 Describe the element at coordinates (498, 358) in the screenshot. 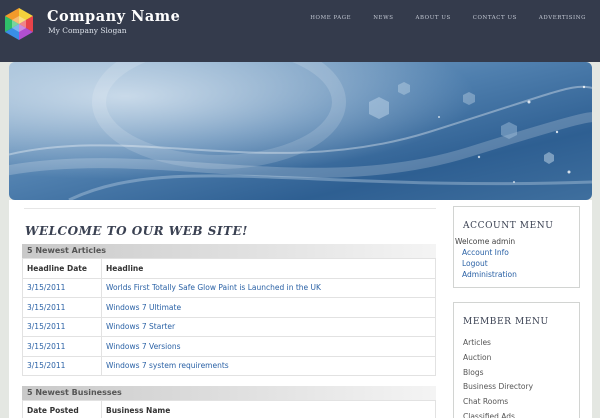

I see `member-link-auction: Auction` at that location.